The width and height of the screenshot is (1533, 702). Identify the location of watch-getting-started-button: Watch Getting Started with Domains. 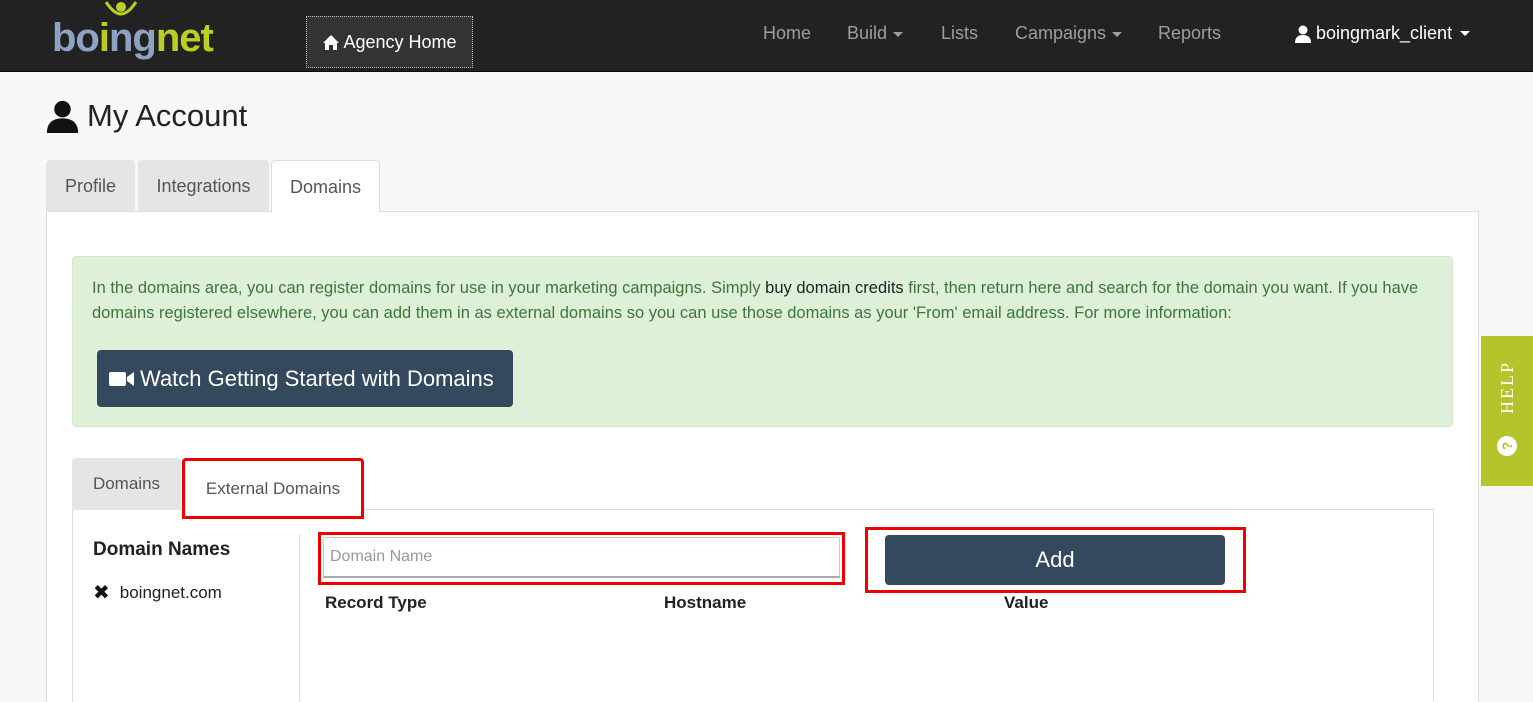
(305, 378).